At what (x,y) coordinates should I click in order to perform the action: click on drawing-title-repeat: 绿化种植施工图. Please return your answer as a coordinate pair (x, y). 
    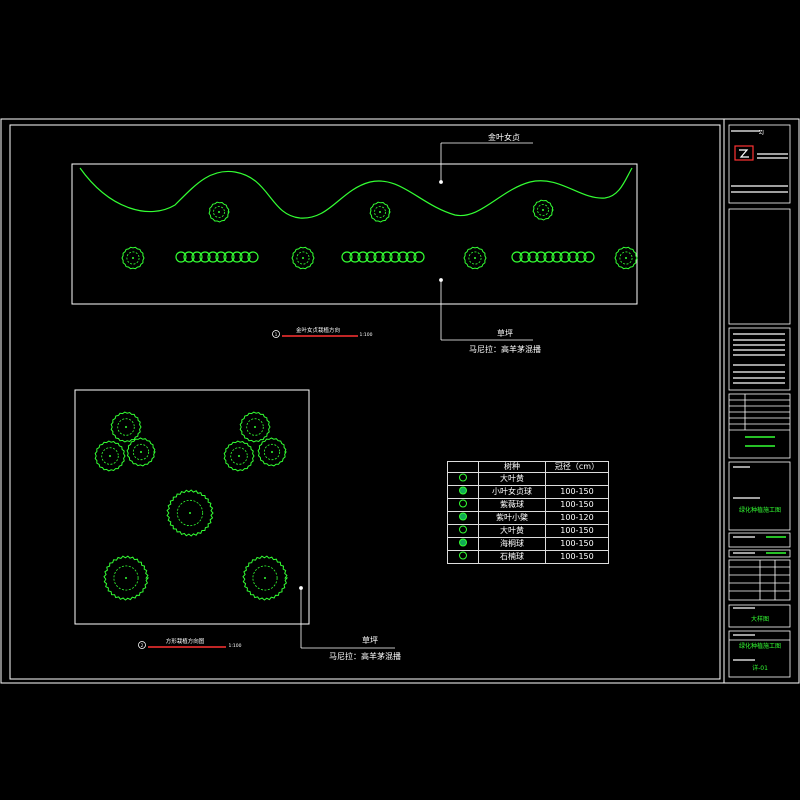
    Looking at the image, I should click on (760, 646).